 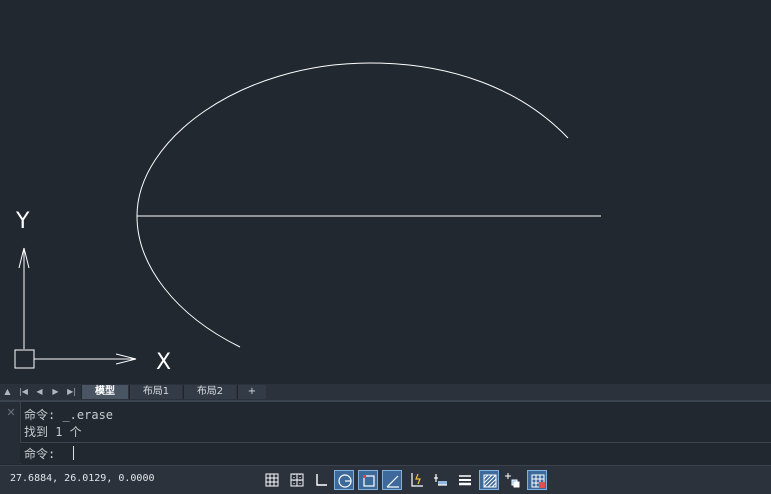 I want to click on tab-model: 模型, so click(x=104, y=392).